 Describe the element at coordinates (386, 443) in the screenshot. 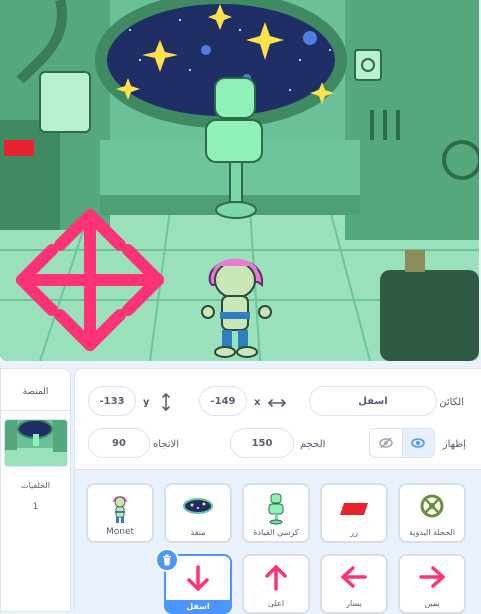

I see `hide-eye-icon` at that location.